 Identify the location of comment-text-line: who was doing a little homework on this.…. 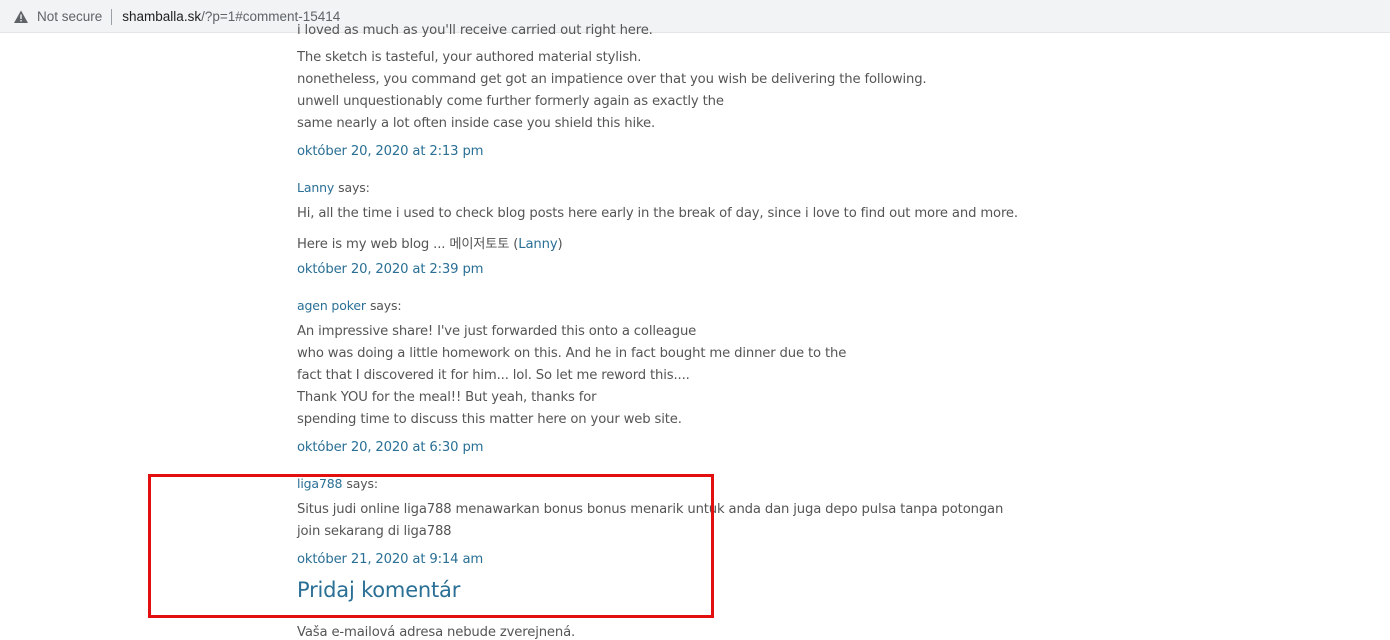
(572, 353).